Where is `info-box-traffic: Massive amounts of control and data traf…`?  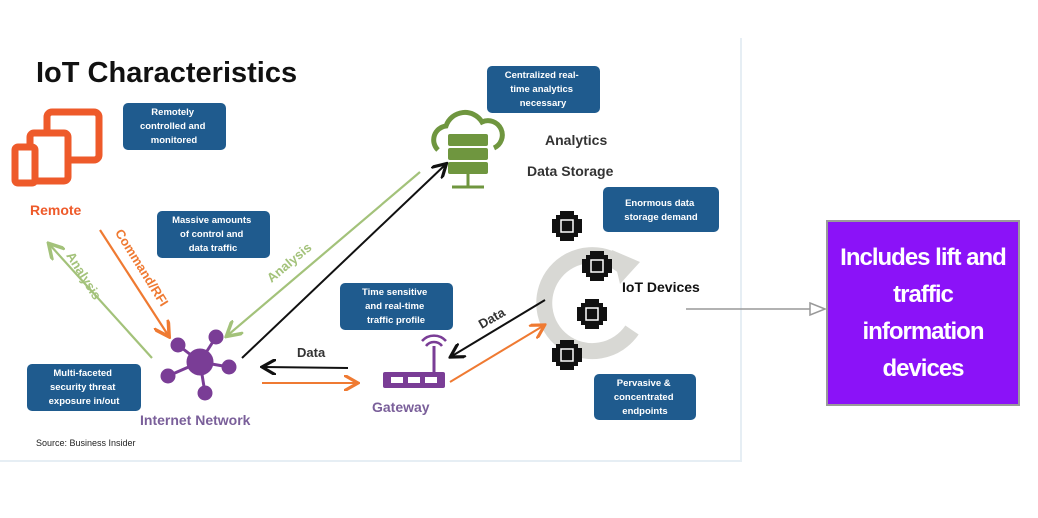 info-box-traffic: Massive amounts of control and data traf… is located at coordinates (213, 234).